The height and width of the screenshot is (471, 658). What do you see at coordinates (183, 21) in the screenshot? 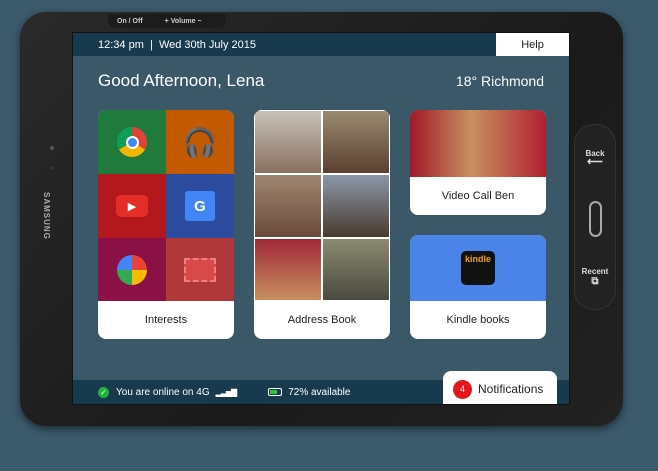
I see `volume-button: + Volume −` at bounding box center [183, 21].